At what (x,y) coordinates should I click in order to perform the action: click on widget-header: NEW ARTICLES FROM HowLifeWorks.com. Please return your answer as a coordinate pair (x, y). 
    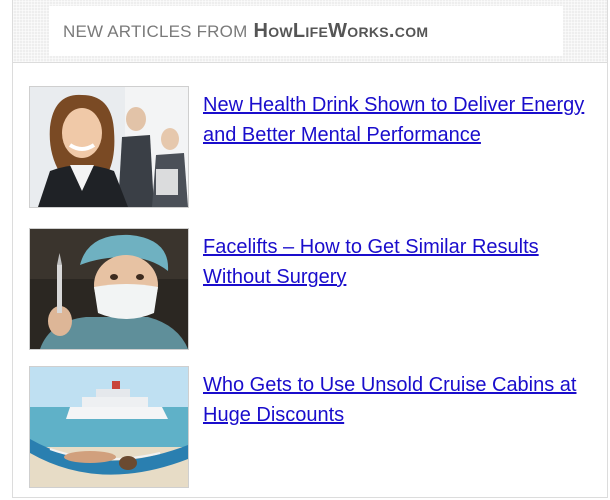
    Looking at the image, I should click on (310, 31).